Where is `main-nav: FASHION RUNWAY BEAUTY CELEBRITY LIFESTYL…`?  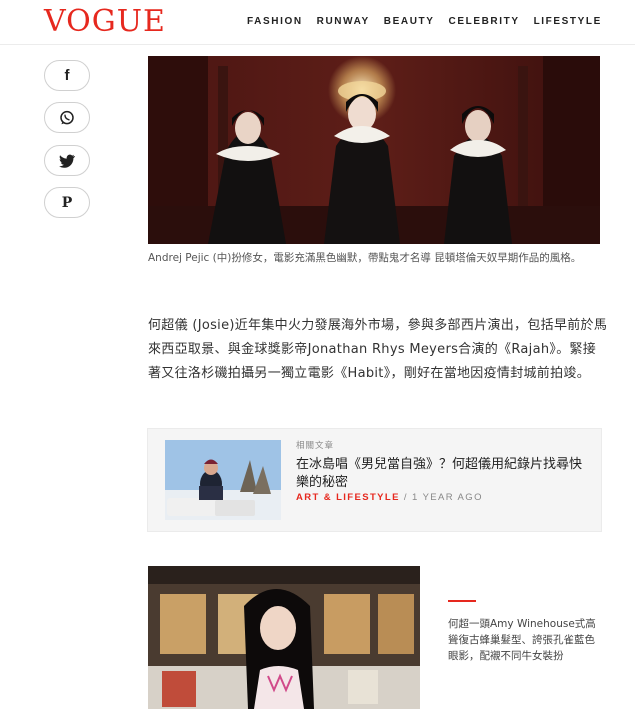
main-nav: FASHION RUNWAY BEAUTY CELEBRITY LIFESTYL… is located at coordinates (431, 21).